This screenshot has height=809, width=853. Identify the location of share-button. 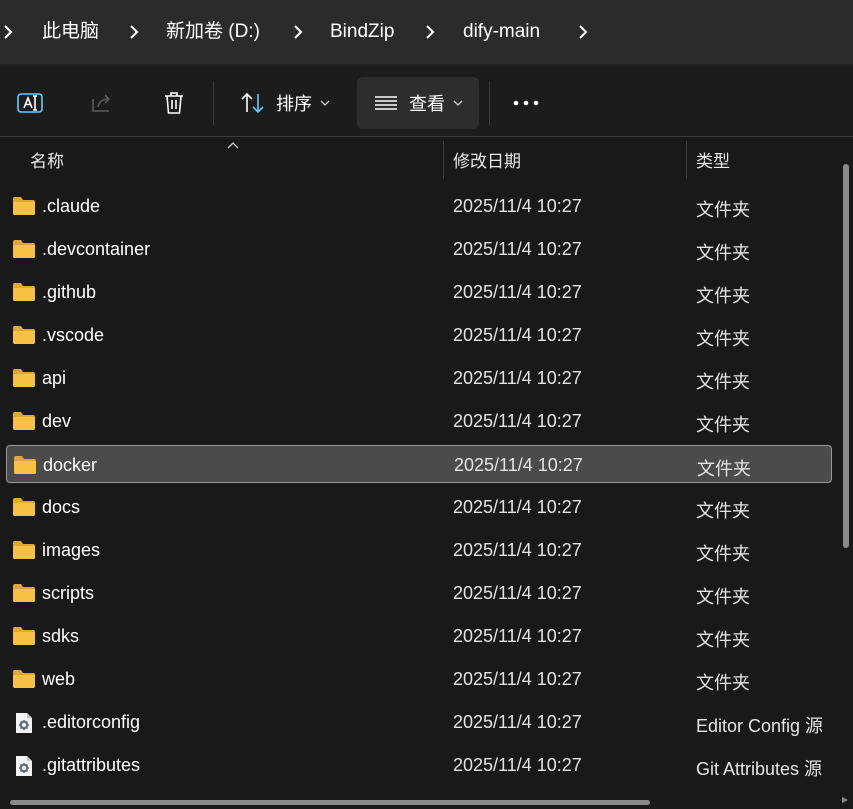
(102, 103).